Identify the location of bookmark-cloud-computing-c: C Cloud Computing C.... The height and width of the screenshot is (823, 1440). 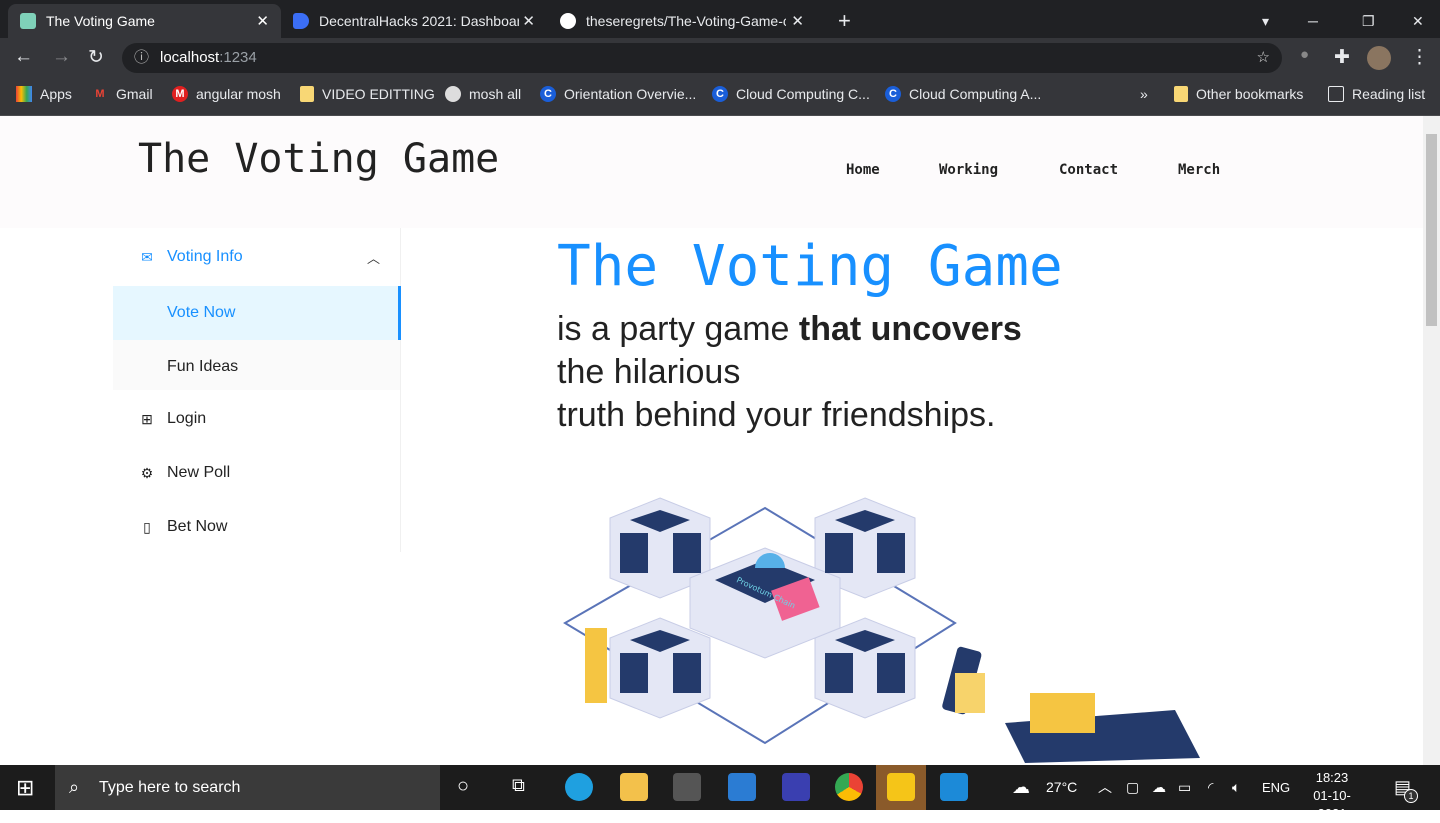
(791, 94).